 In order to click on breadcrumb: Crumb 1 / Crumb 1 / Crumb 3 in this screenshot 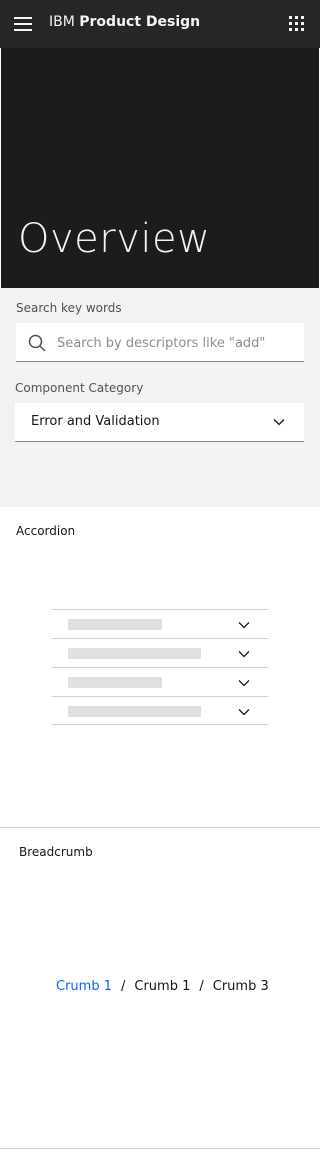, I will do `click(162, 986)`.